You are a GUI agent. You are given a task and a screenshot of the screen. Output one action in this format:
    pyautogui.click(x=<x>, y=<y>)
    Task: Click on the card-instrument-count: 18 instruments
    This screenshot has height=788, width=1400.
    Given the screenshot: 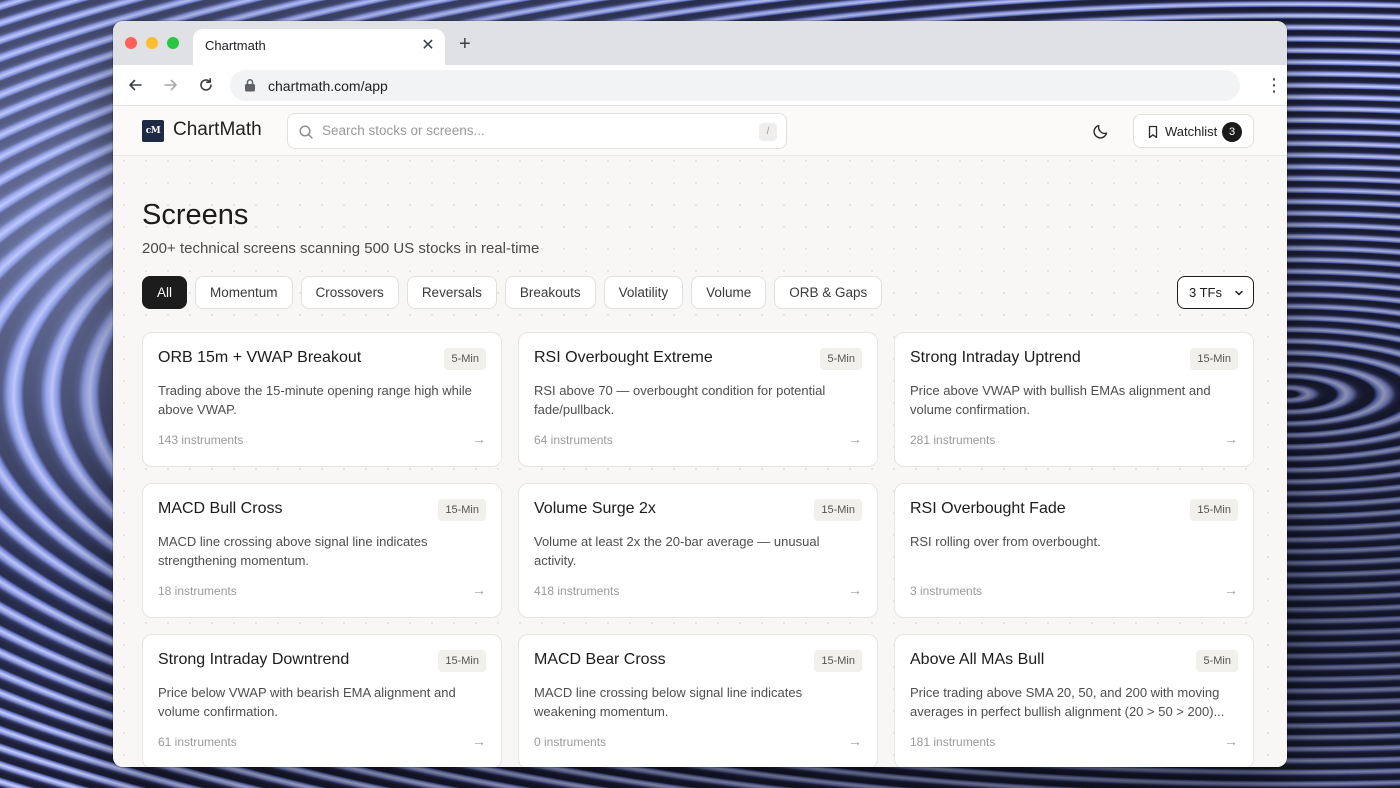 What is the action you would take?
    pyautogui.click(x=197, y=591)
    